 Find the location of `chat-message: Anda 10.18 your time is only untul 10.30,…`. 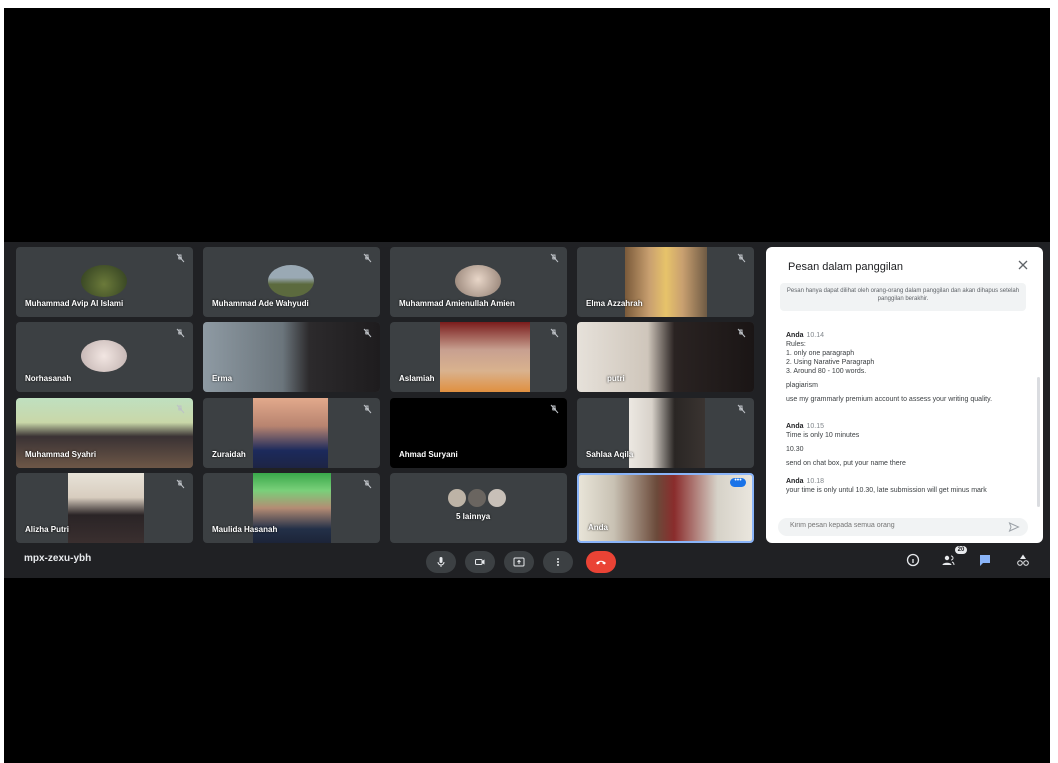

chat-message: Anda 10.18 your time is only untul 10.30,… is located at coordinates (906, 486).